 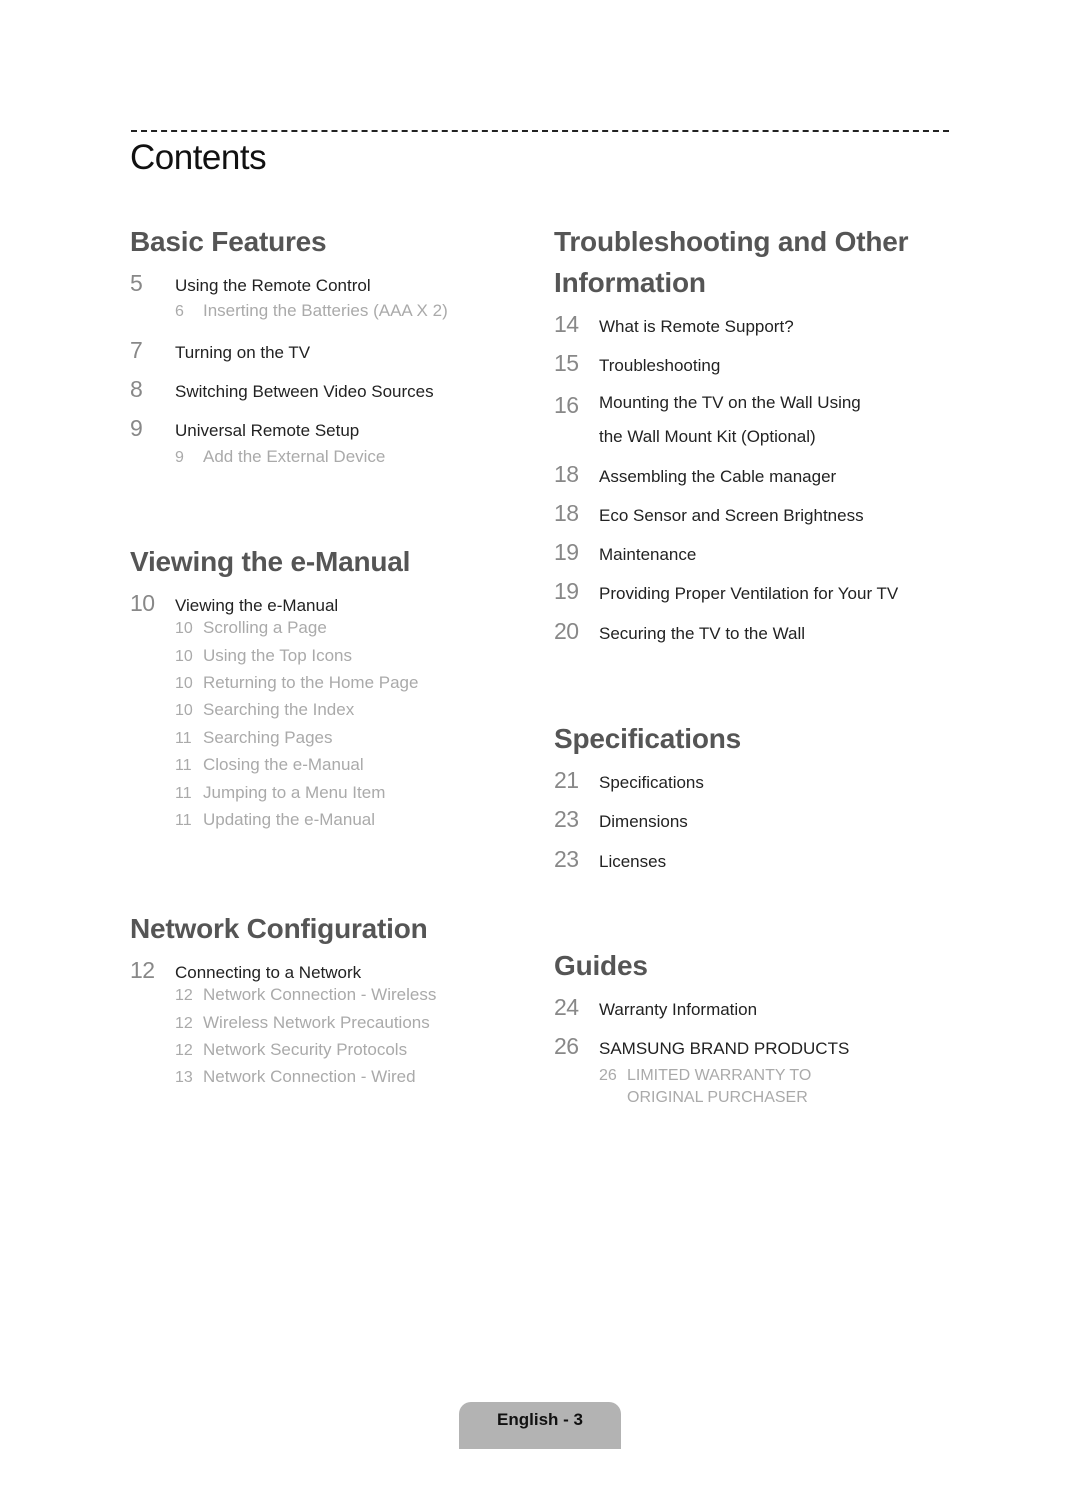 I want to click on sub-entry-label: Network Connection - Wireless, so click(x=320, y=995).